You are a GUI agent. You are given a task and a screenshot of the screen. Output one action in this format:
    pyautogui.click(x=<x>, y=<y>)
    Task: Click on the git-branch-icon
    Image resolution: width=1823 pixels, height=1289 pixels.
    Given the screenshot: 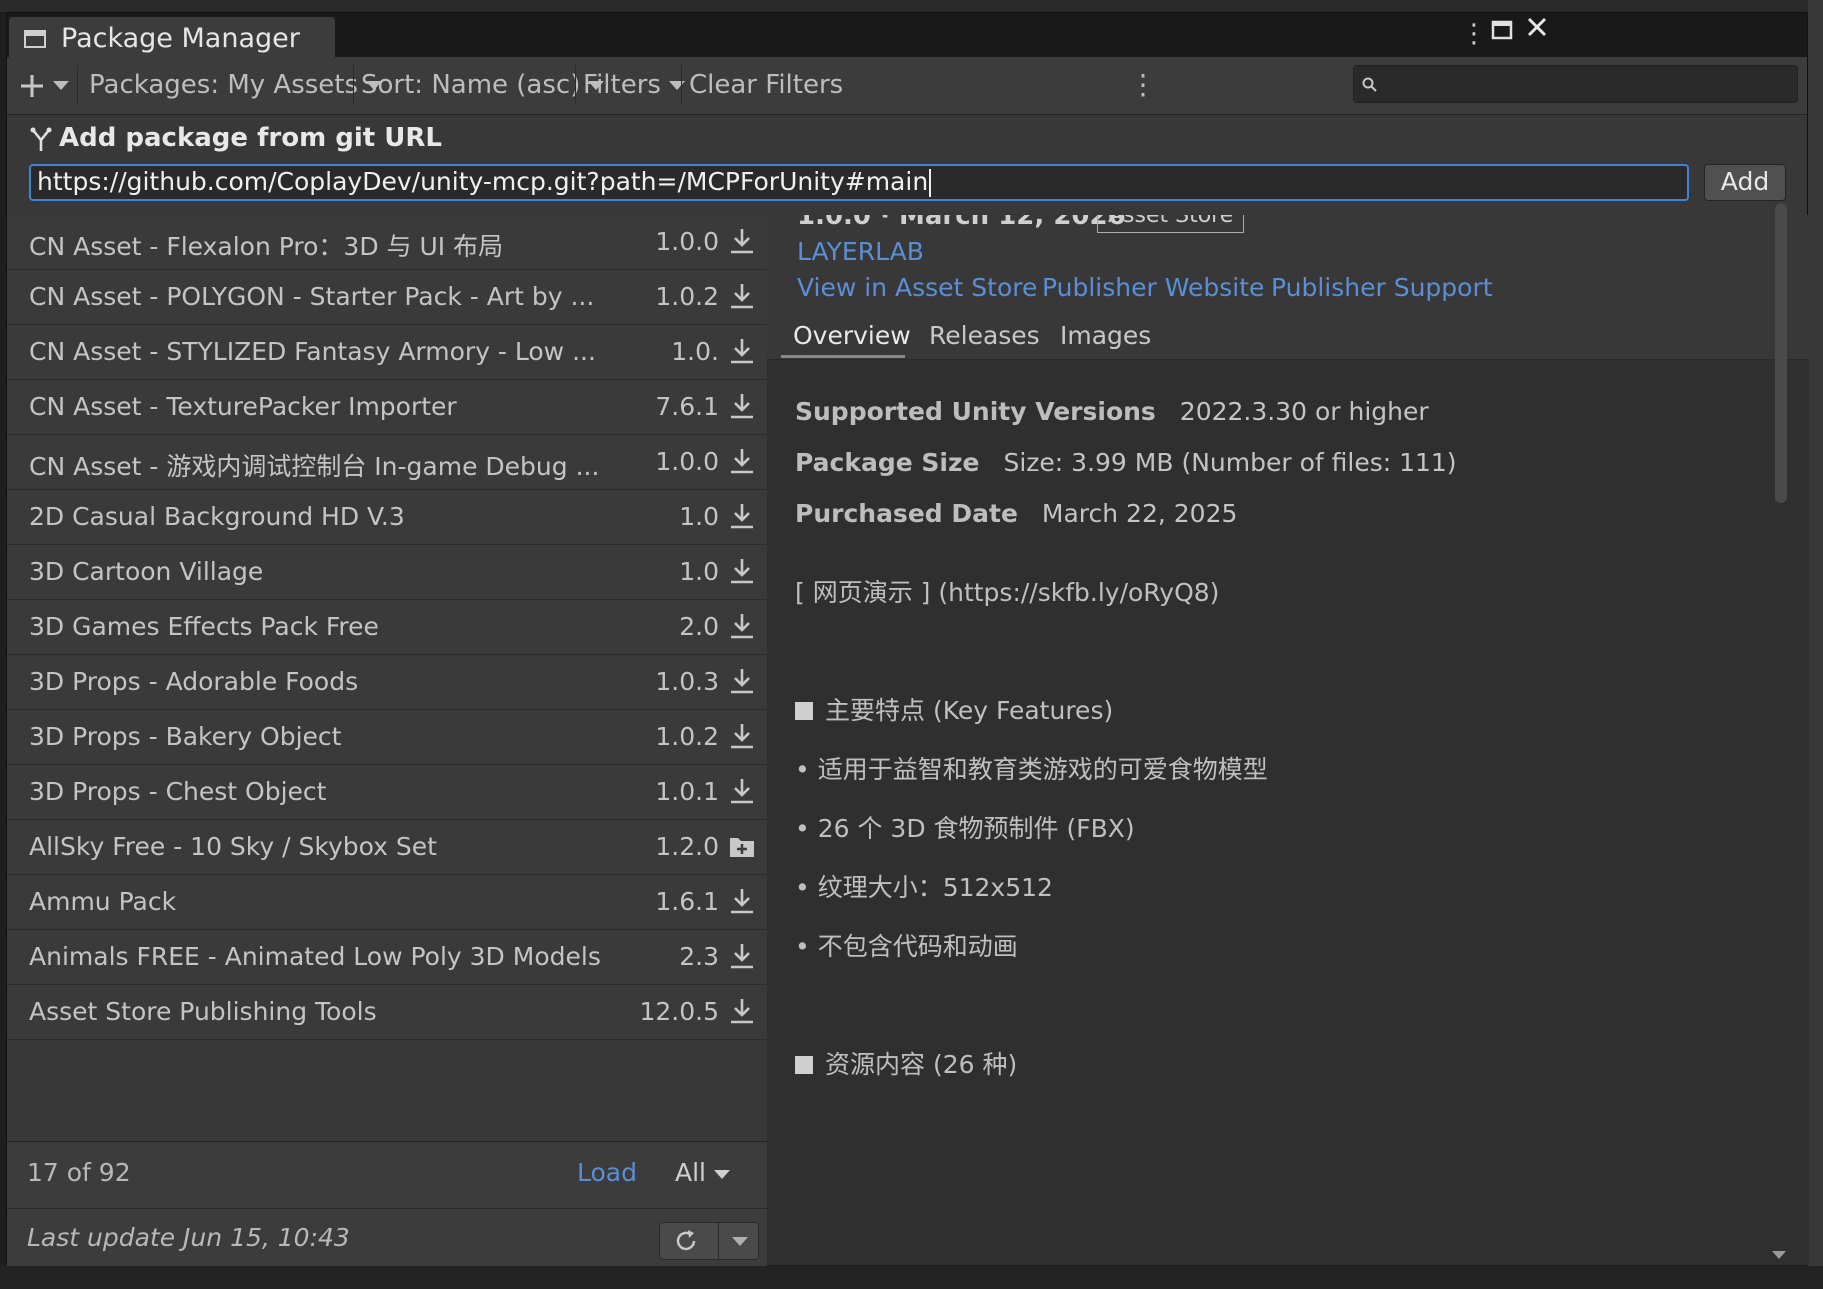 What is the action you would take?
    pyautogui.click(x=41, y=139)
    